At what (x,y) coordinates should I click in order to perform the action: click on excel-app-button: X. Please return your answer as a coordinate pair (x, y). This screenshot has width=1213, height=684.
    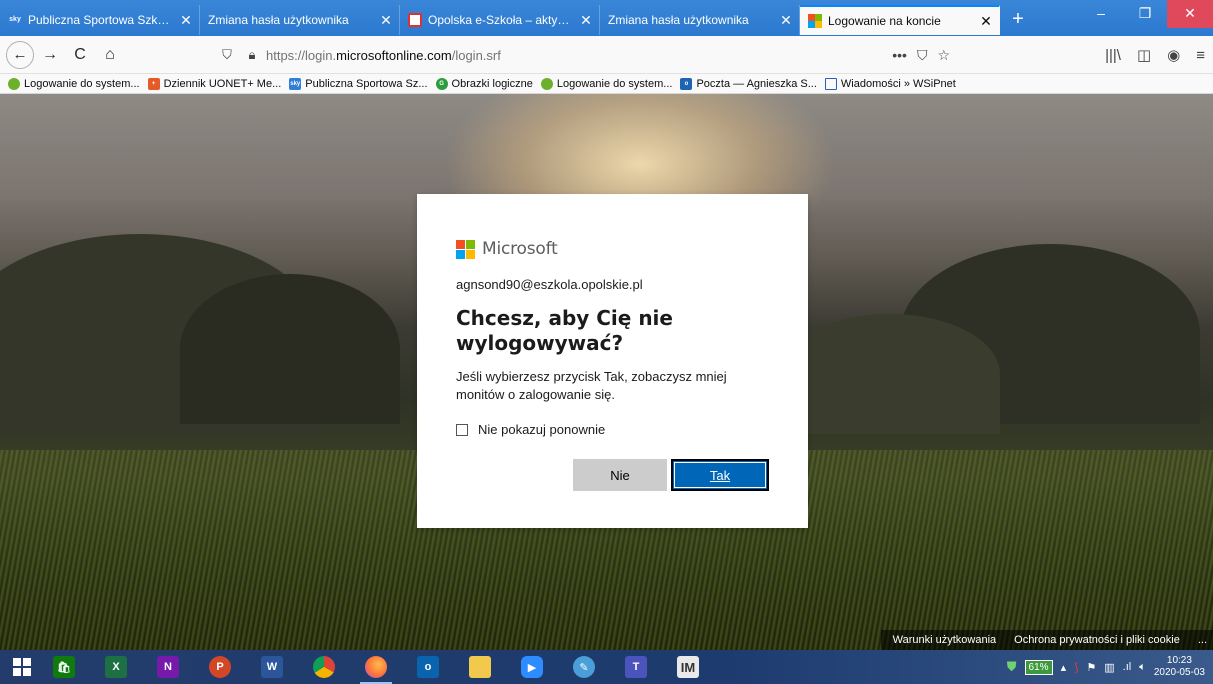
    Looking at the image, I should click on (116, 667).